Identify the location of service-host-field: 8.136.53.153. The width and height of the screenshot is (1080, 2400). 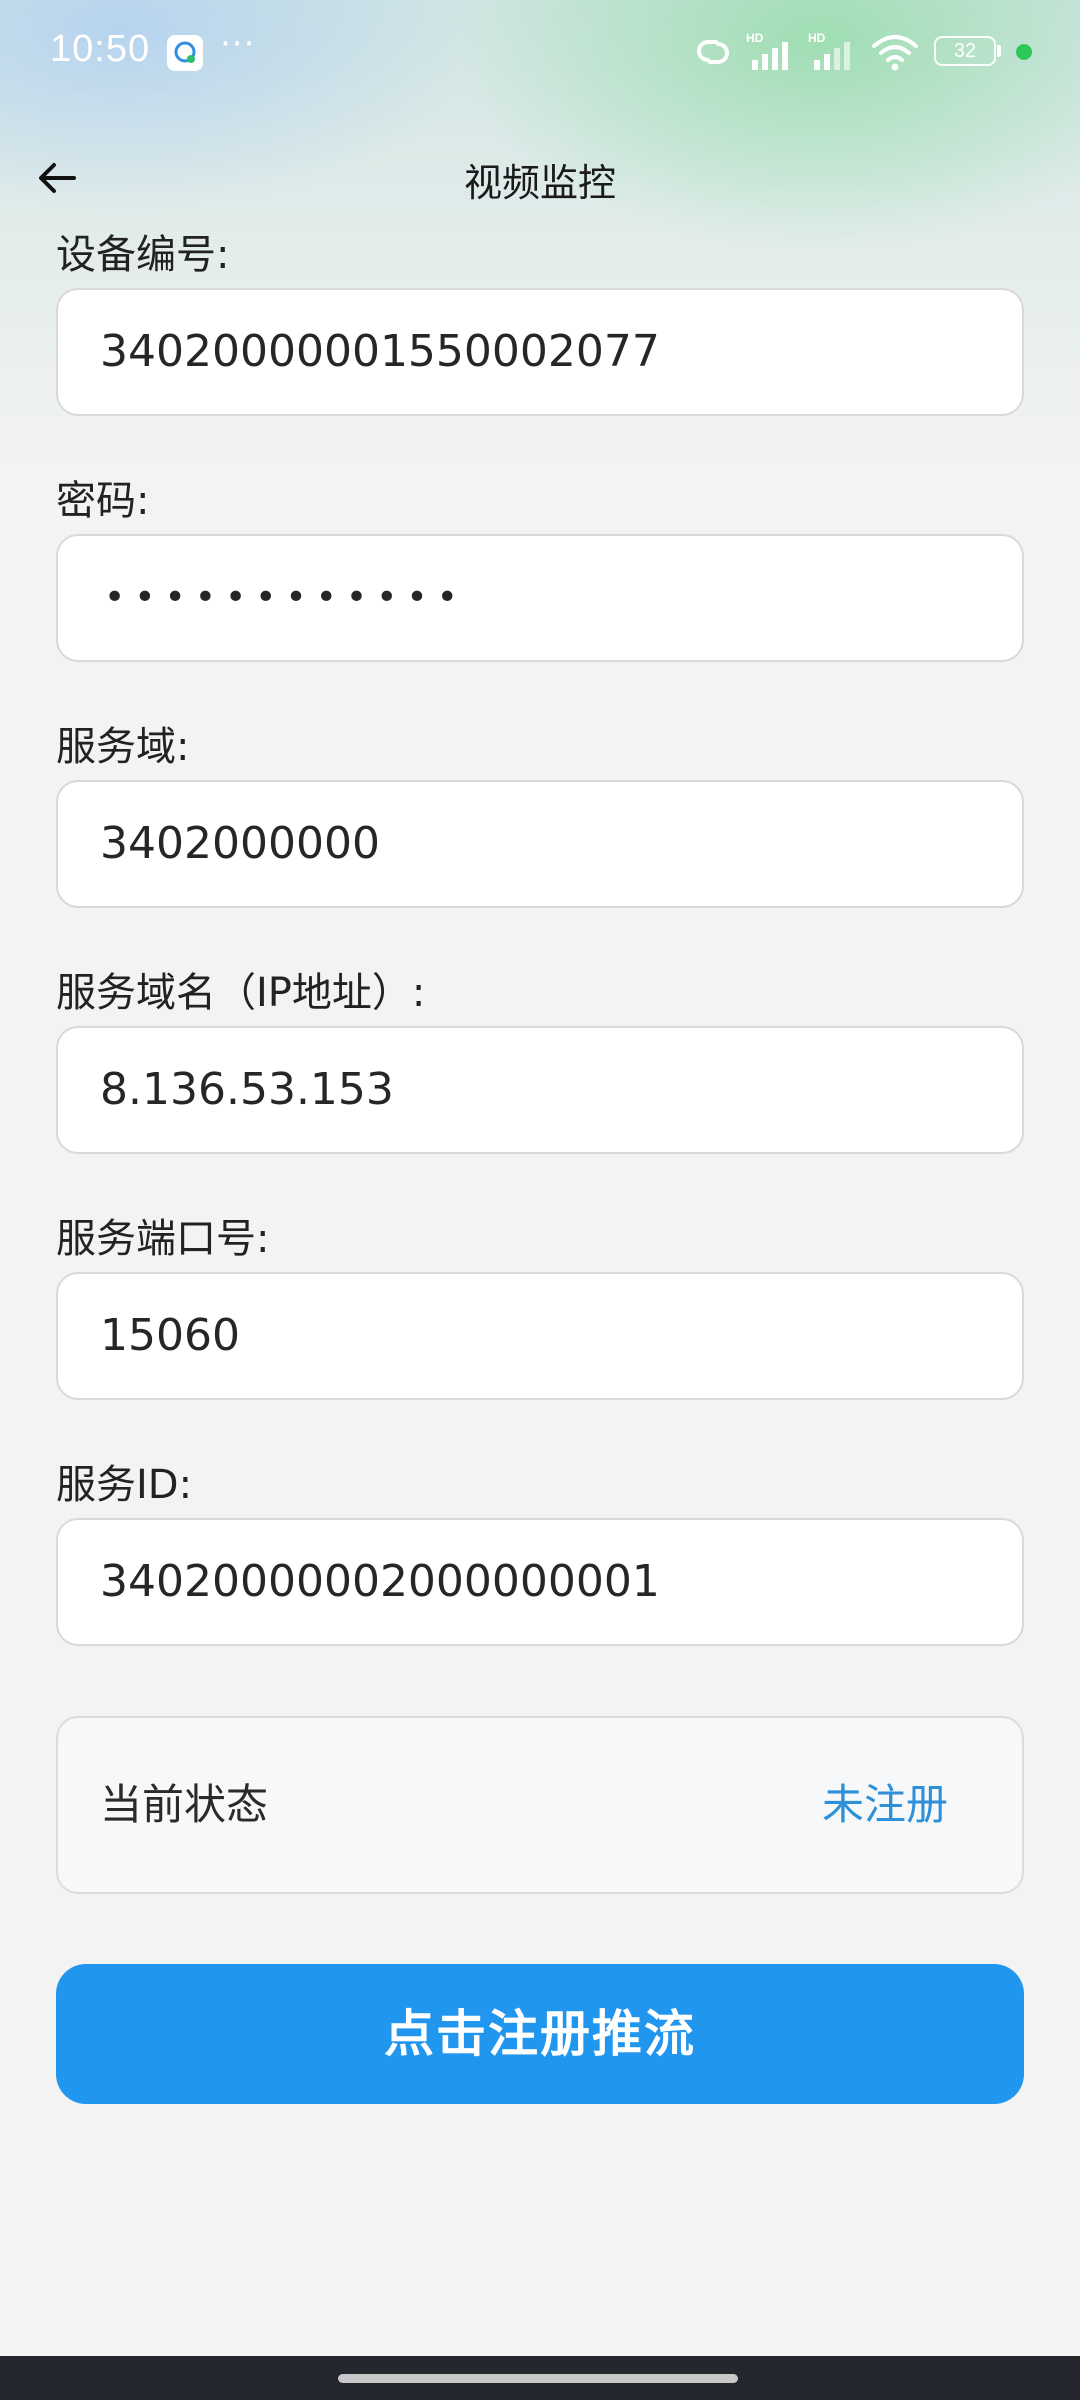
(540, 1090).